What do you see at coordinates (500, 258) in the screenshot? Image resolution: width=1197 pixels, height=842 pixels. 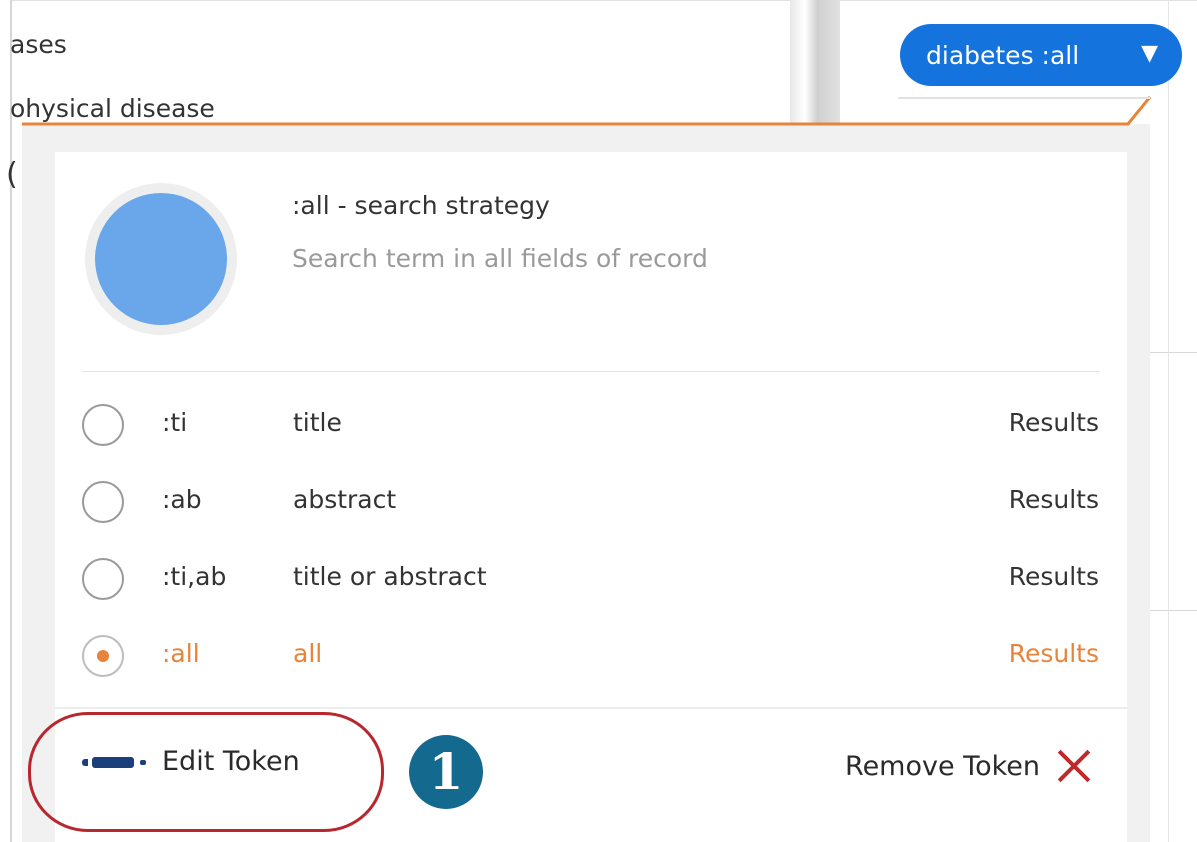 I see `strategy-description: Search term in all fields of record` at bounding box center [500, 258].